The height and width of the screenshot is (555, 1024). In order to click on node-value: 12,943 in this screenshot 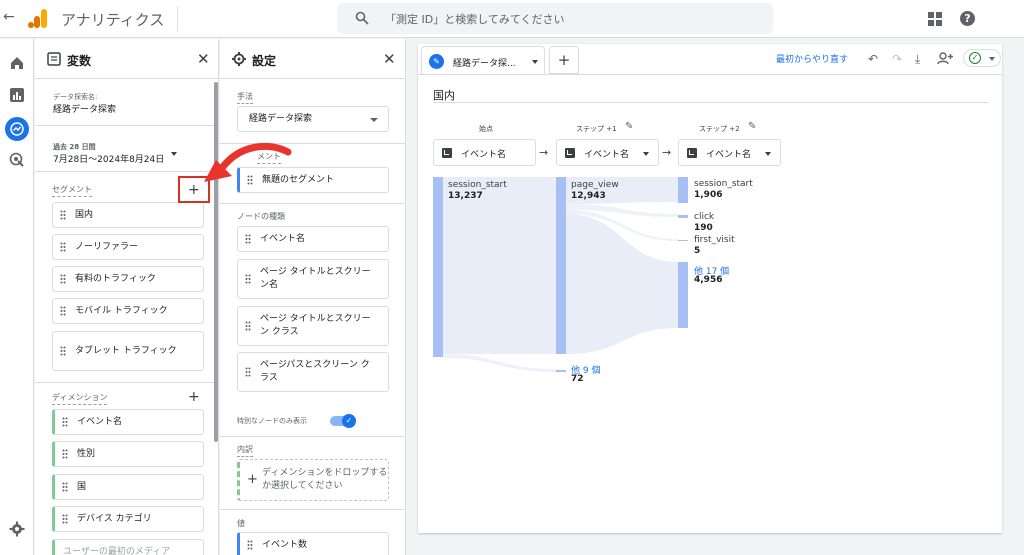, I will do `click(588, 196)`.